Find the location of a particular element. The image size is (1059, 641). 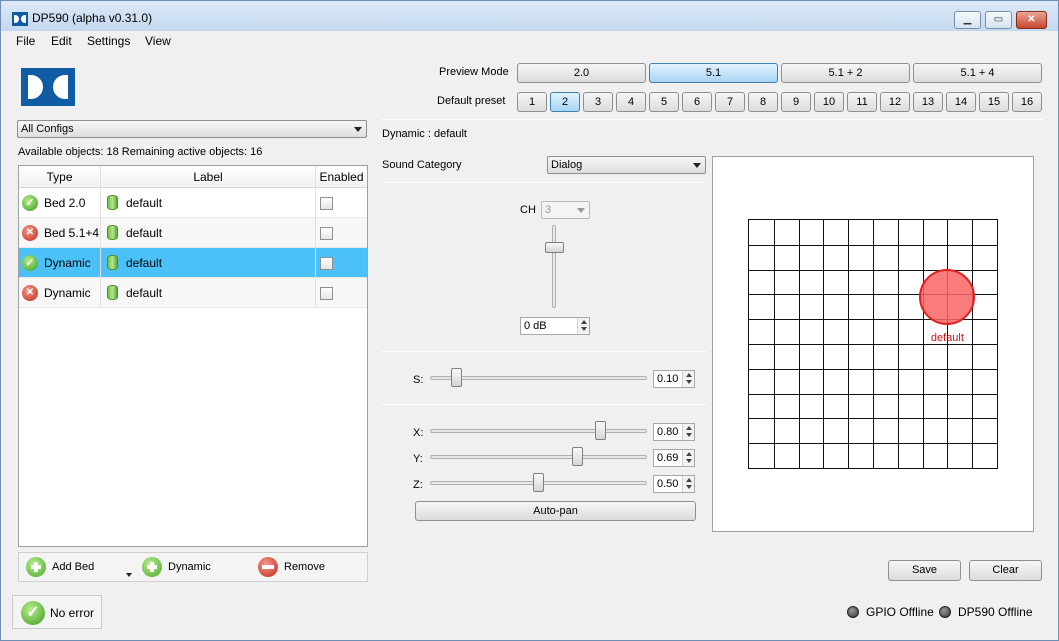

status-text: No error is located at coordinates (72, 613).